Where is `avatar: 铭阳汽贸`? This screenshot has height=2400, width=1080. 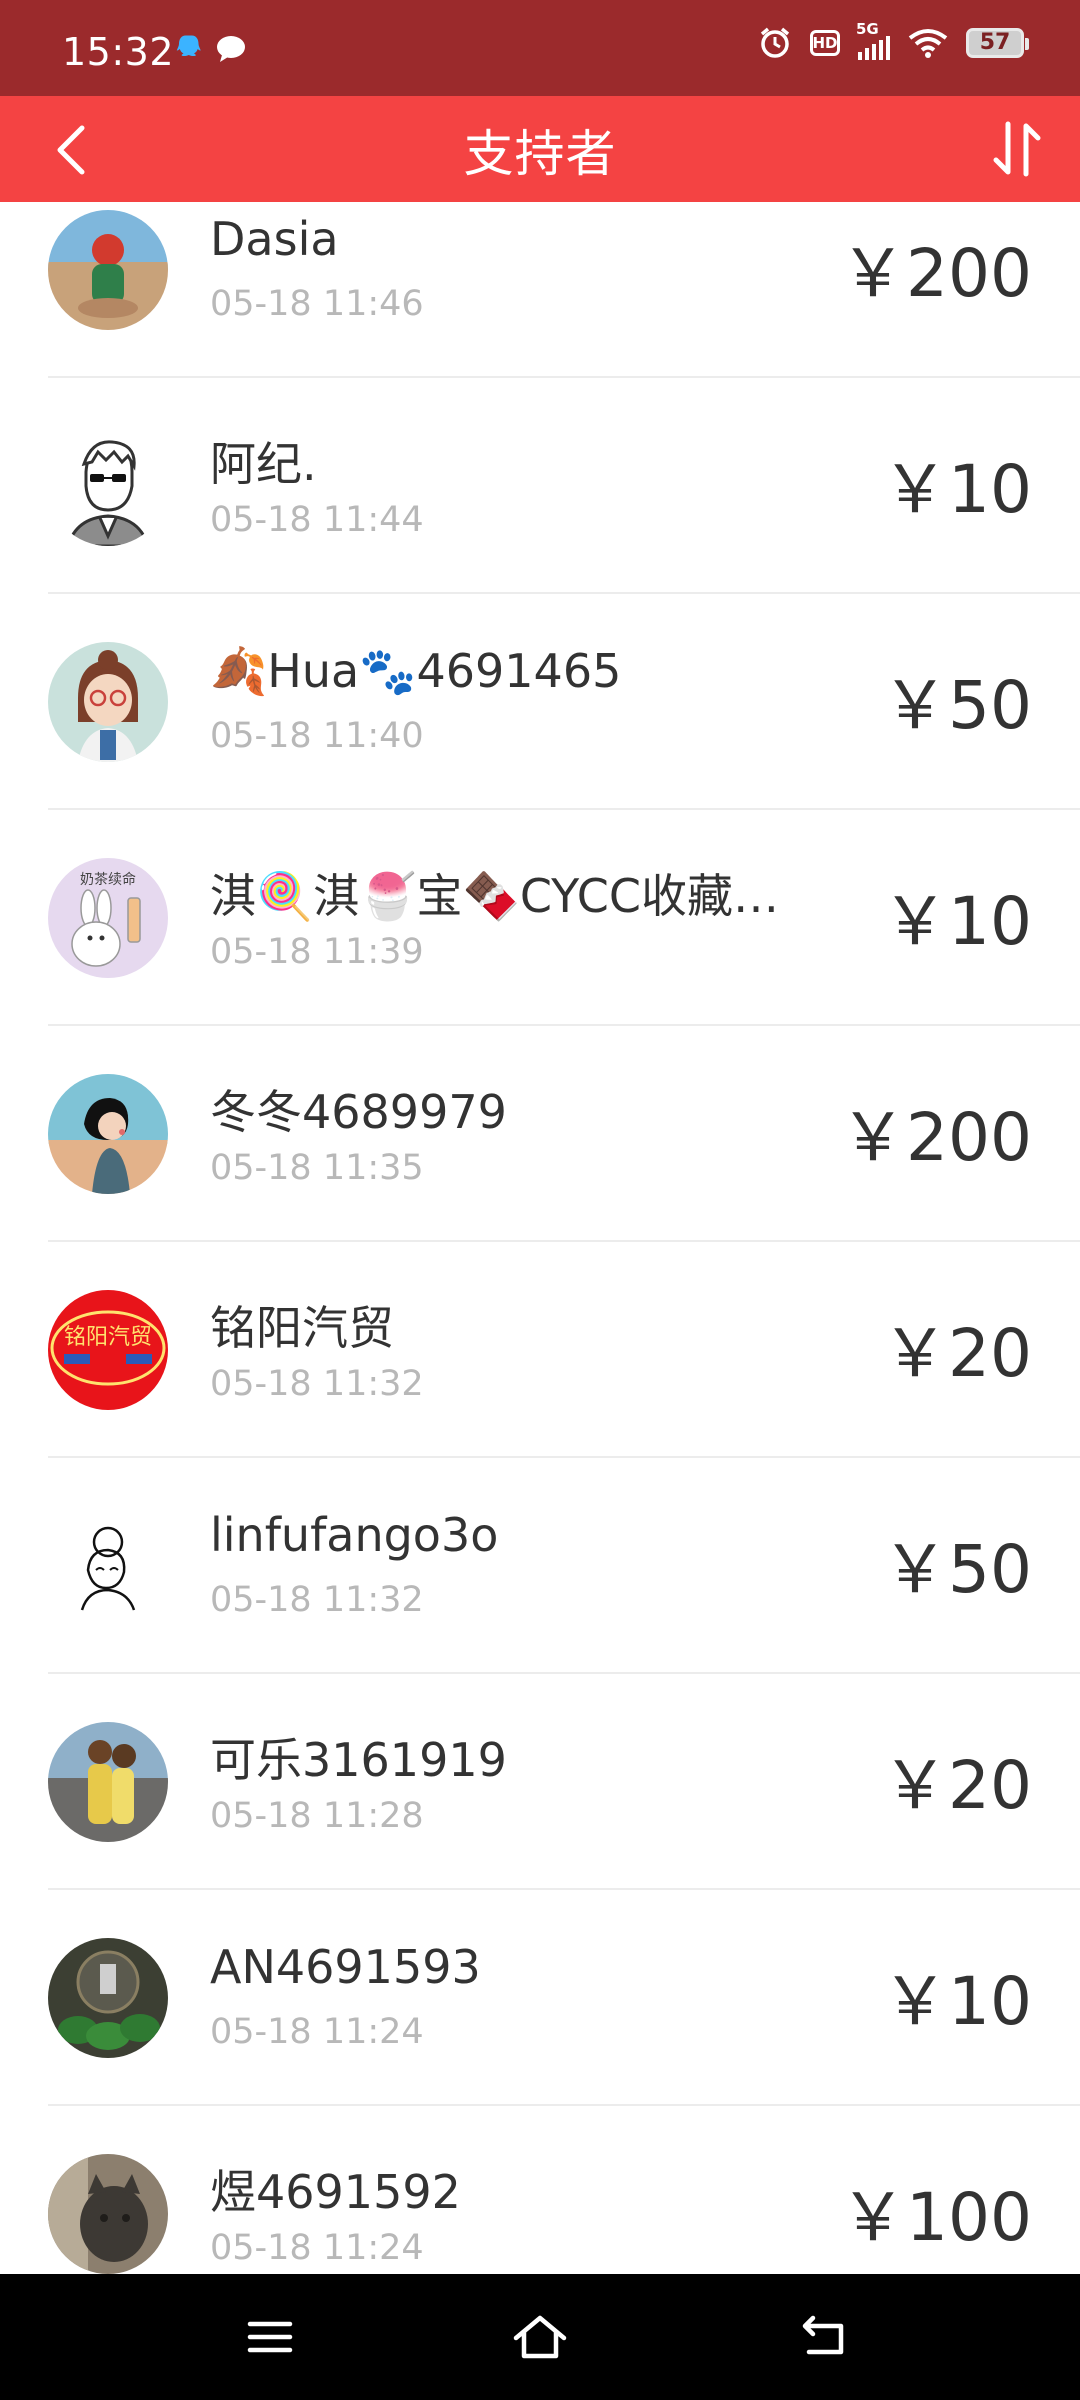 avatar: 铭阳汽贸 is located at coordinates (108, 1350).